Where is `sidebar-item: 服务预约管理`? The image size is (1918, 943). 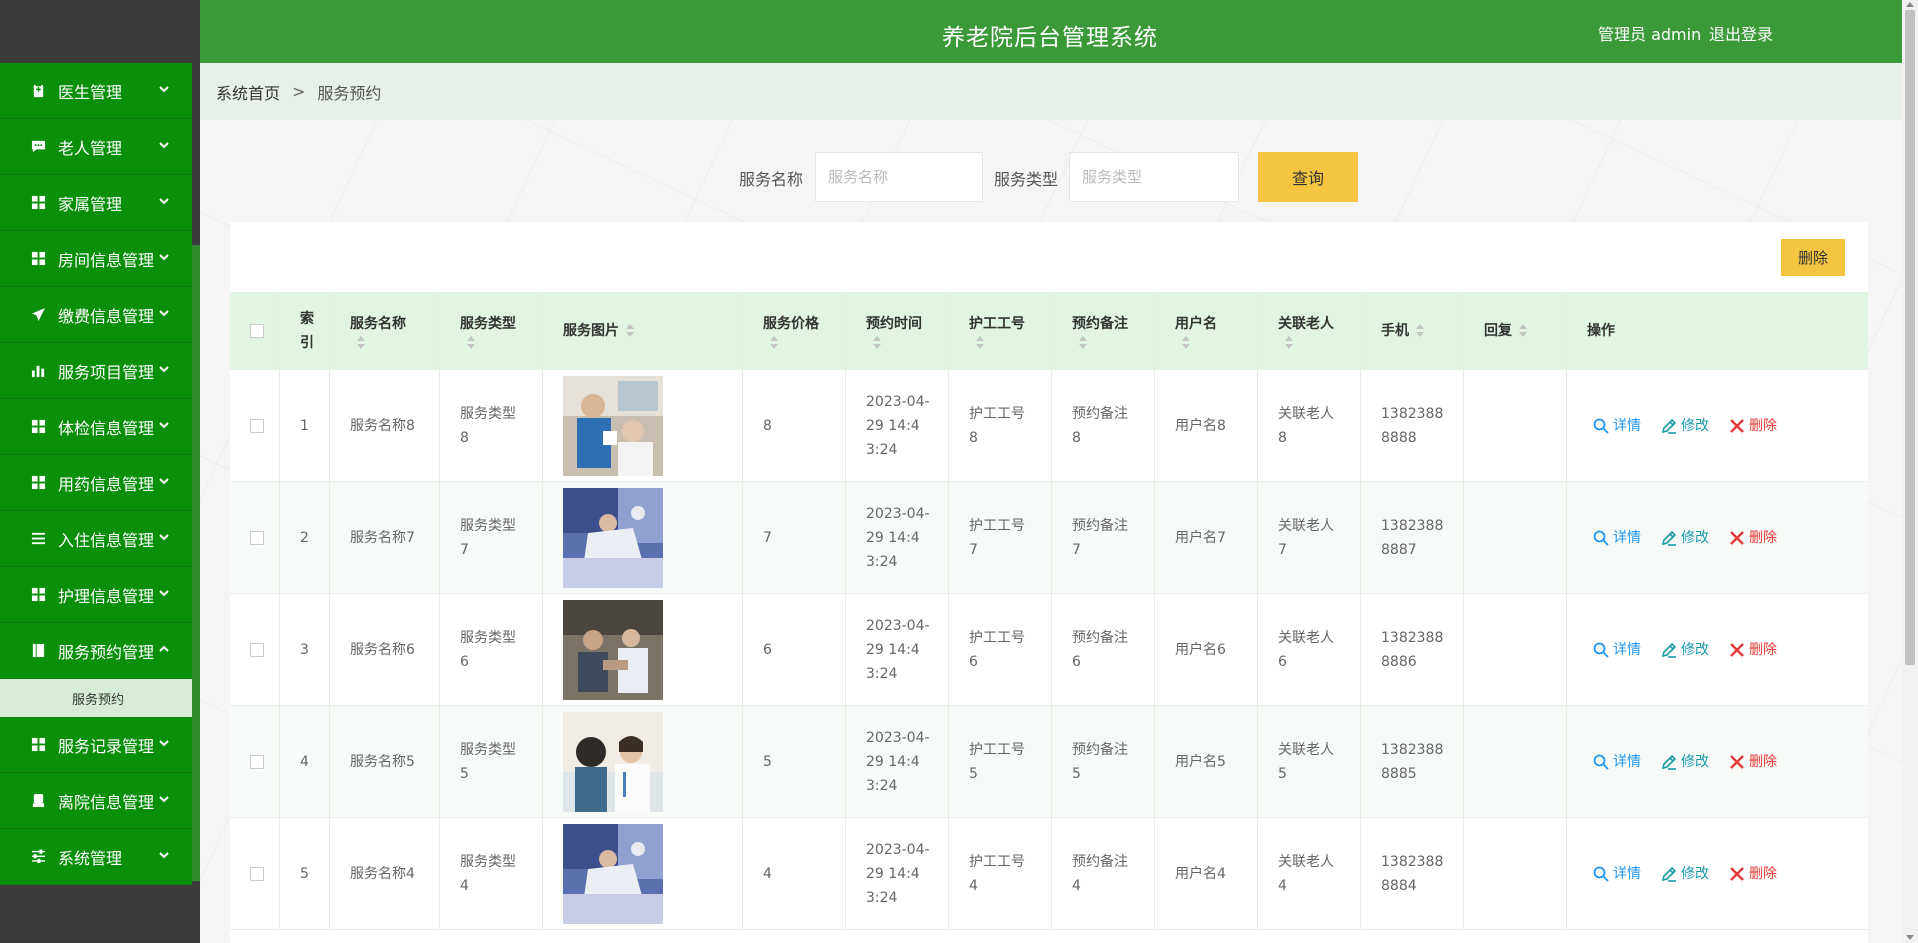 sidebar-item: 服务预约管理 is located at coordinates (96, 651).